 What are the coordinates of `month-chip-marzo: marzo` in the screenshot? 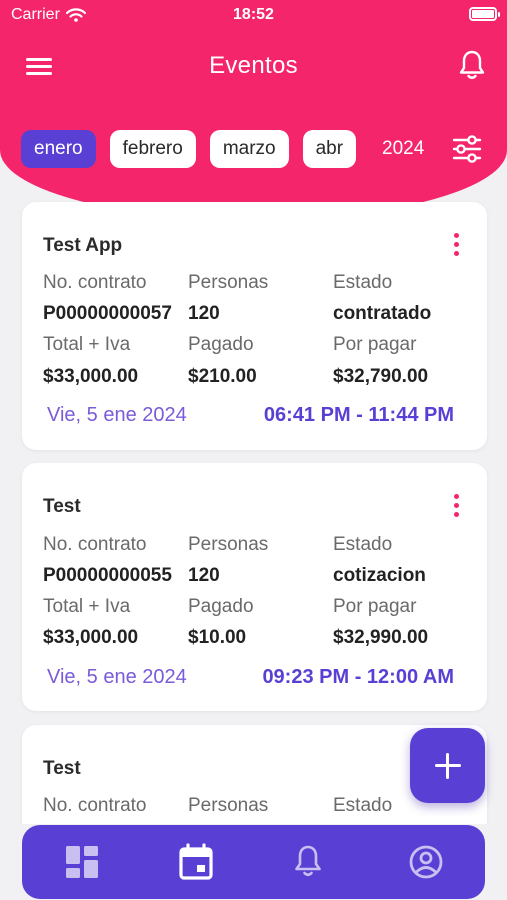 It's located at (249, 149).